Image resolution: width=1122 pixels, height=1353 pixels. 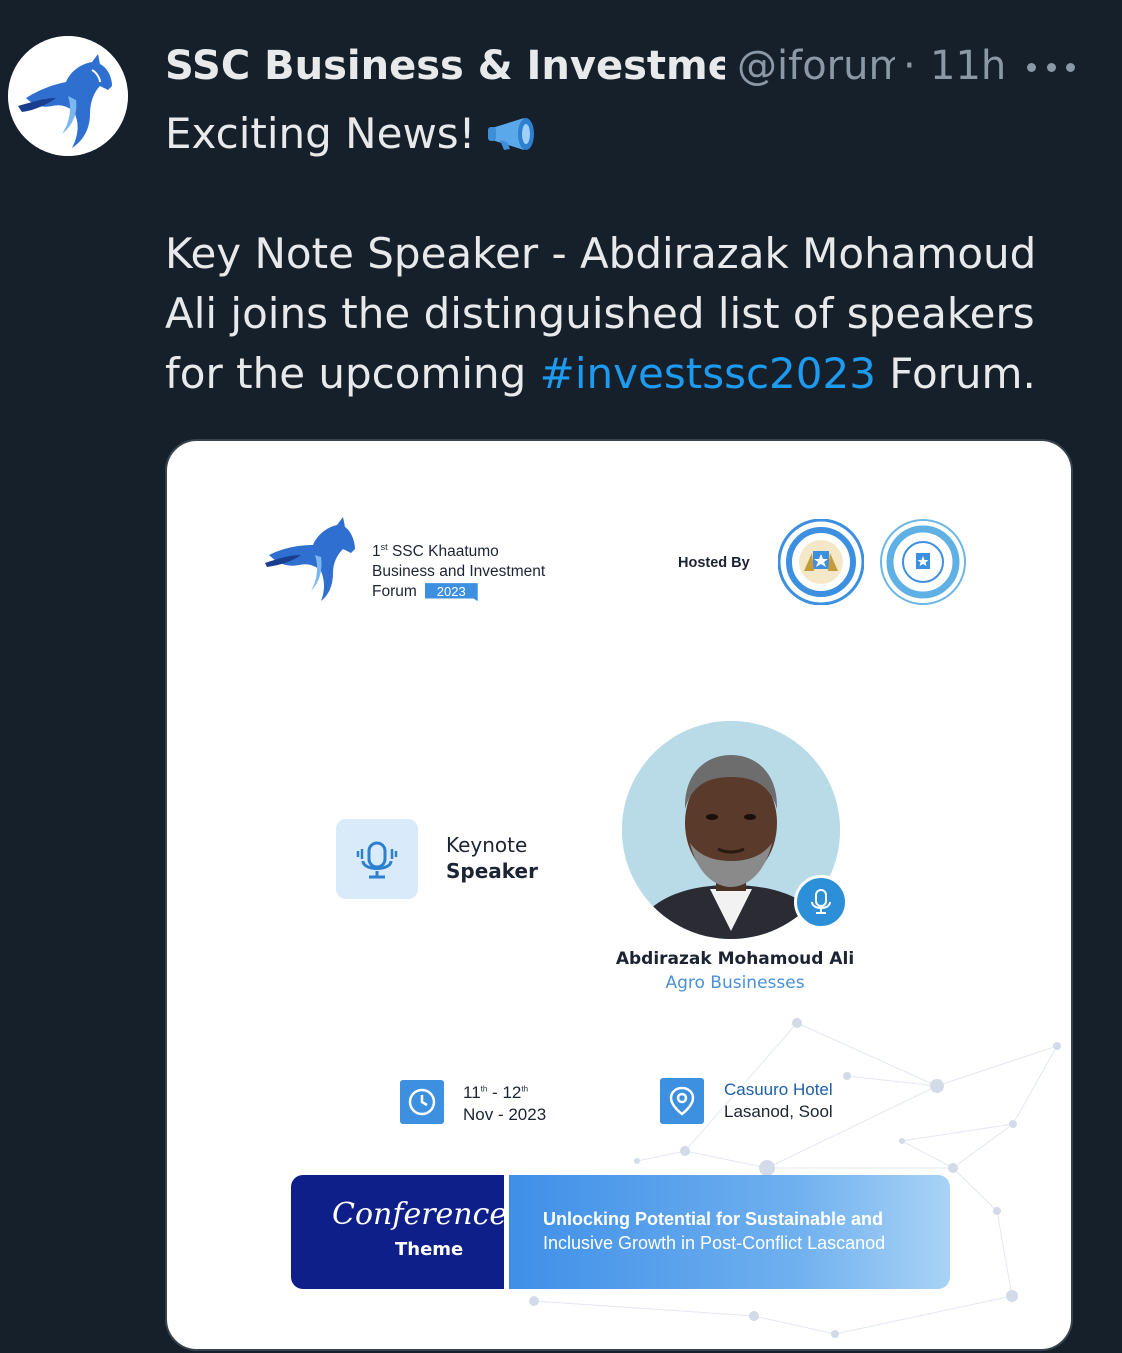 I want to click on speaker-organization: Agro Businesses, so click(x=735, y=983).